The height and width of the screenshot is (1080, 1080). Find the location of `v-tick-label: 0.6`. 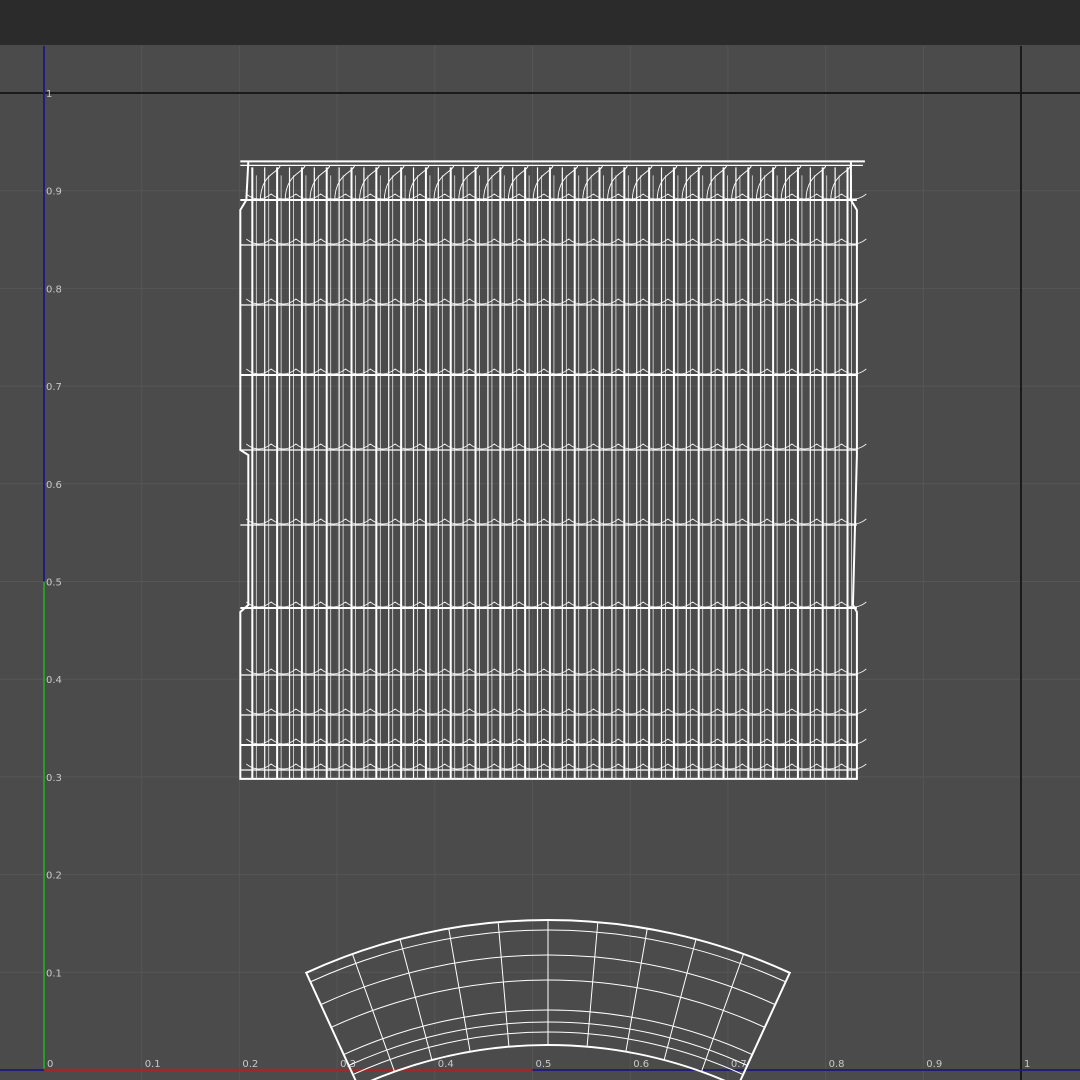

v-tick-label: 0.6 is located at coordinates (54, 485).